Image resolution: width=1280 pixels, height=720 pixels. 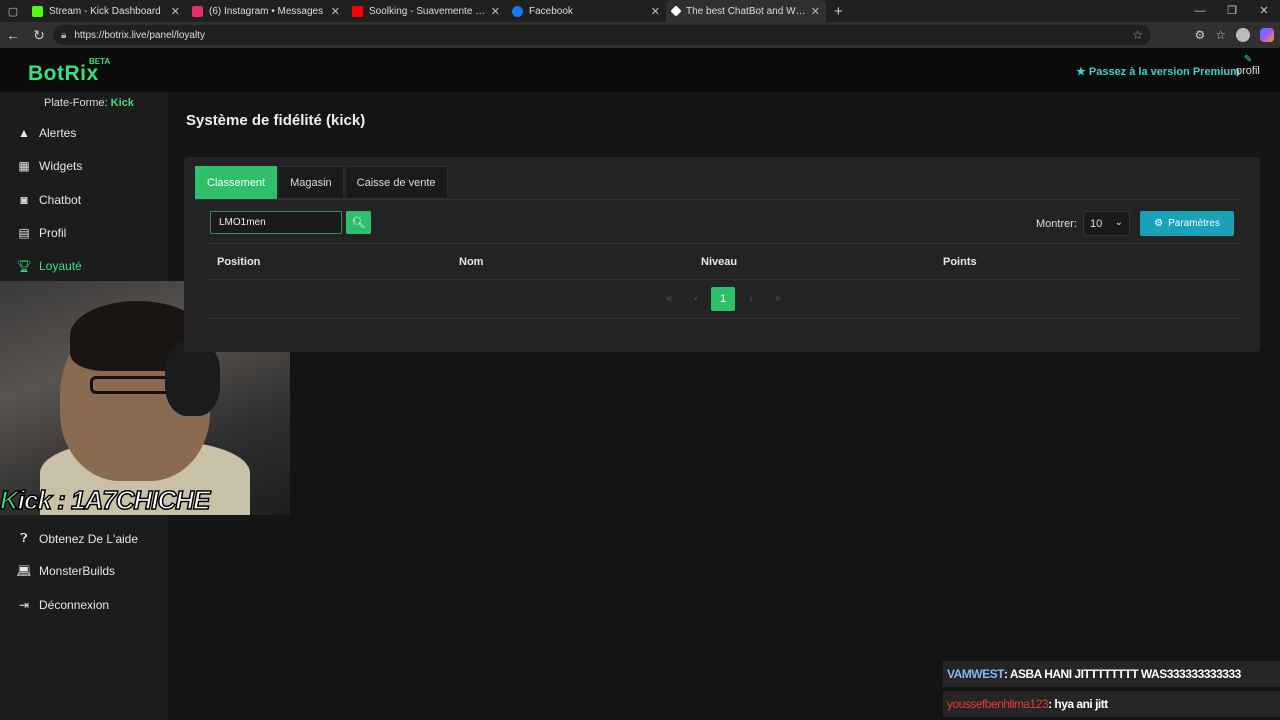 I want to click on tab-classement: Classement, so click(x=236, y=182).